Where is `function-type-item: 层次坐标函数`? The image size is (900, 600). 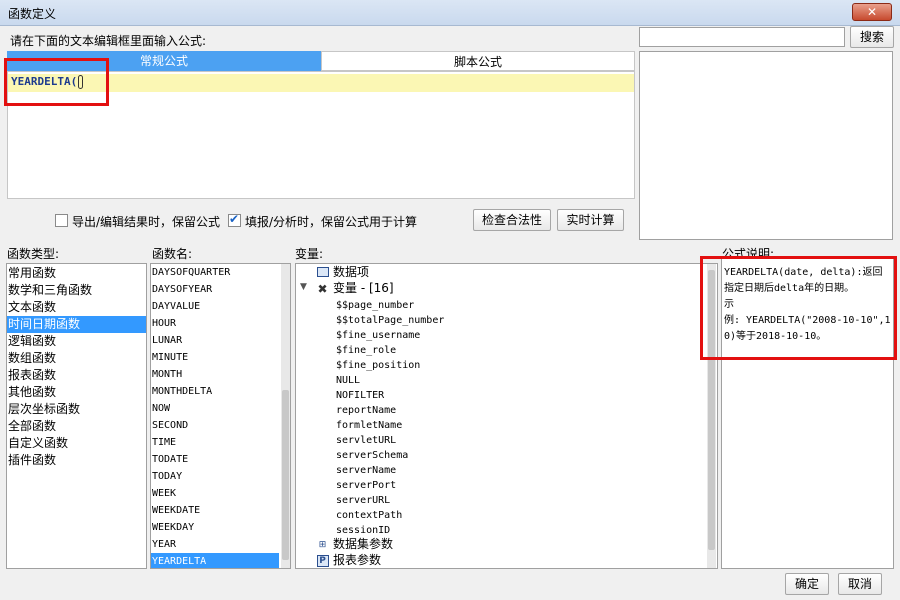 function-type-item: 层次坐标函数 is located at coordinates (76, 409).